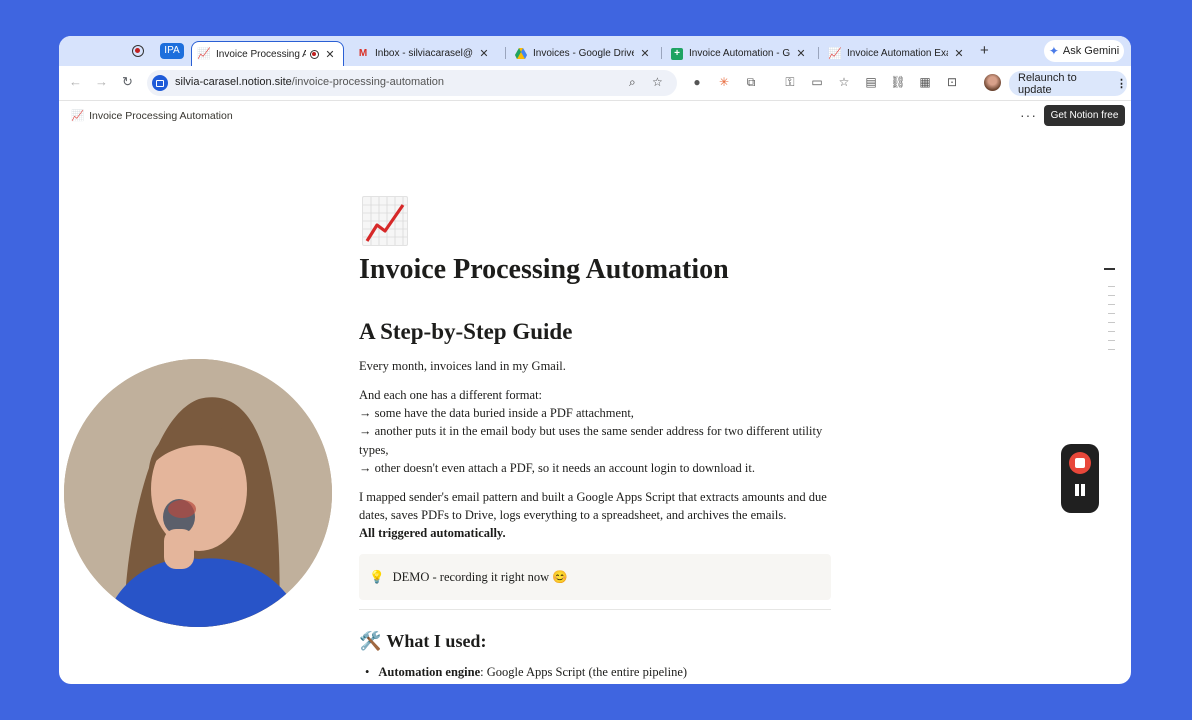  Describe the element at coordinates (544, 269) in the screenshot. I see `page-title: Invoice Processing Automation` at that location.